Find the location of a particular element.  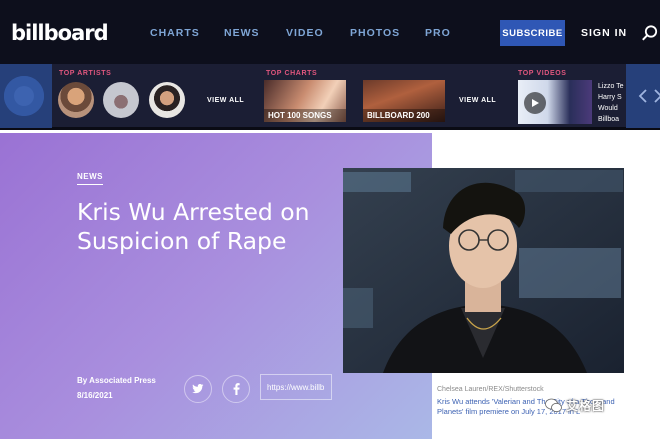

video-title: Lizzo Te Harry S Would Billboa is located at coordinates (613, 103).